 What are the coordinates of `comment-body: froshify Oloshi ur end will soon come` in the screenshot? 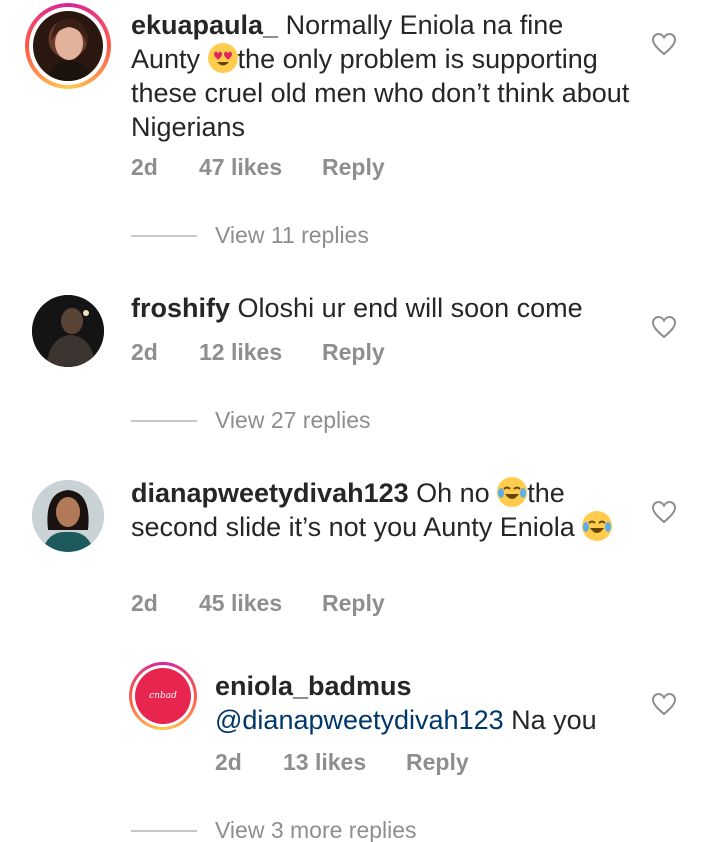 It's located at (381, 308).